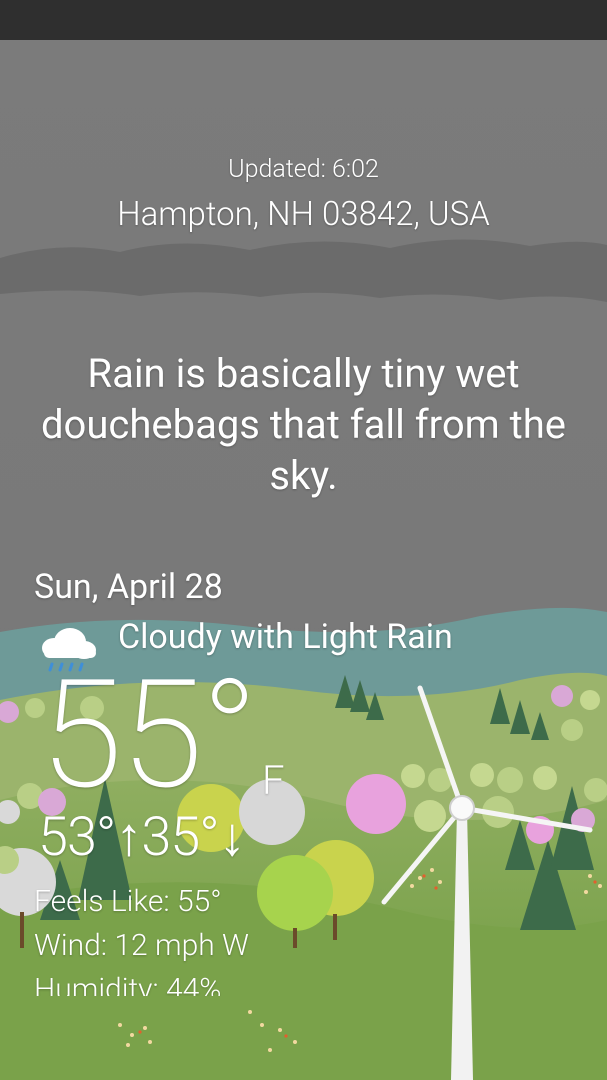  Describe the element at coordinates (128, 587) in the screenshot. I see `forecast-date: Sun, April 28` at that location.